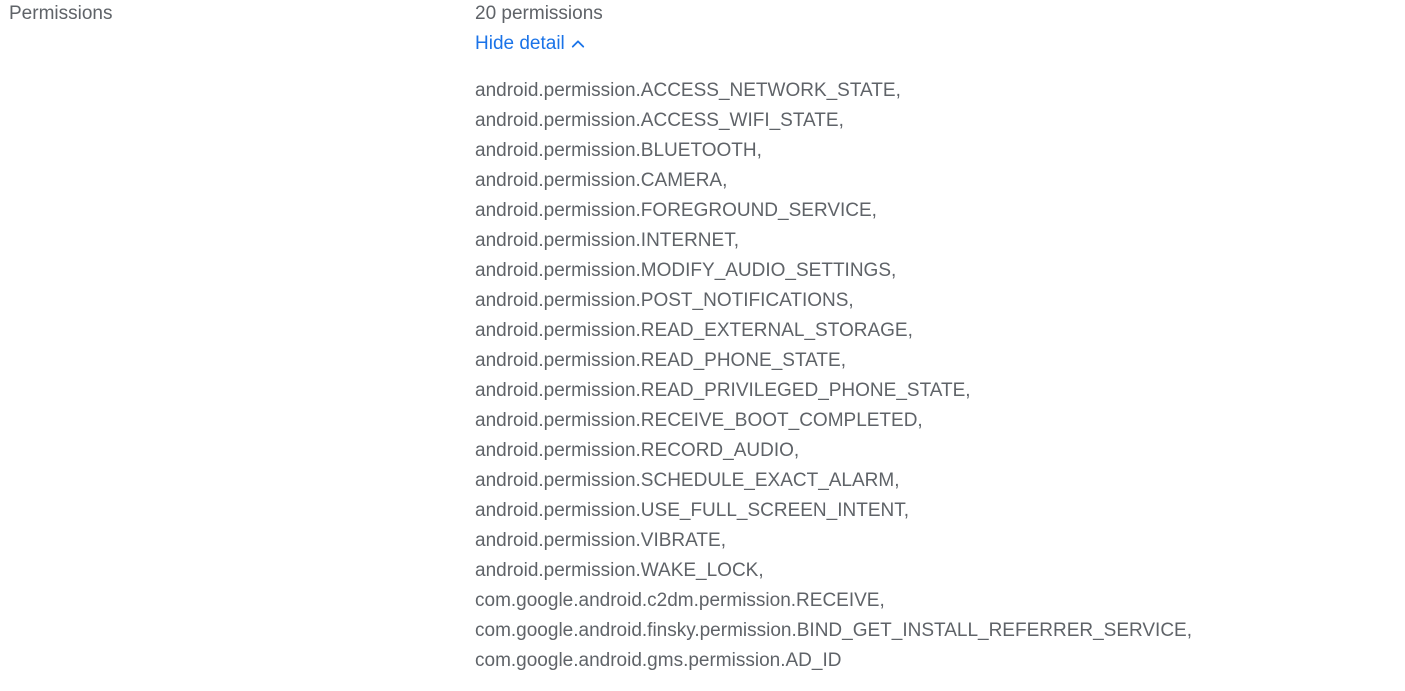  I want to click on permission-item: android.permission.FOREGROUND_SERVICE,, so click(676, 210).